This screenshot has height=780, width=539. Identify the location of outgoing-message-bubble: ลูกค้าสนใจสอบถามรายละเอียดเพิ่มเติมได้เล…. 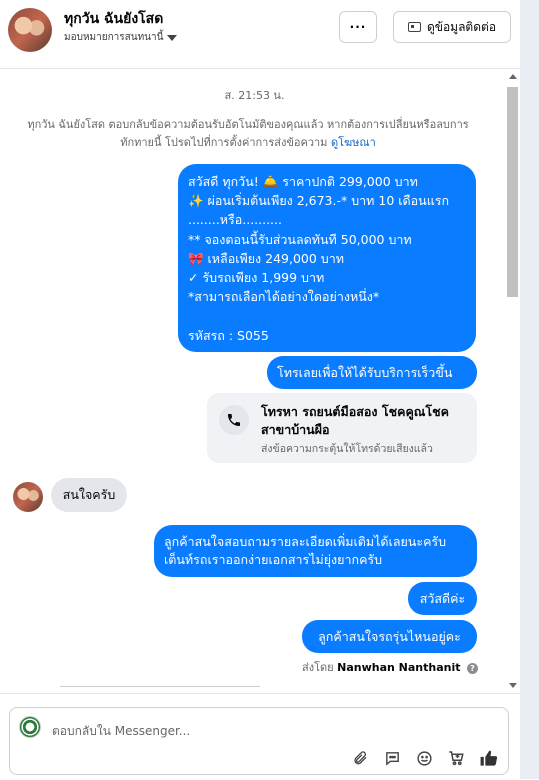
(315, 551).